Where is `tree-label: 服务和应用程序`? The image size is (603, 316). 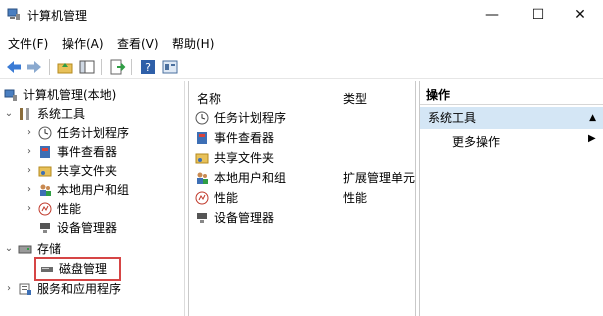 tree-label: 服务和应用程序 is located at coordinates (79, 289).